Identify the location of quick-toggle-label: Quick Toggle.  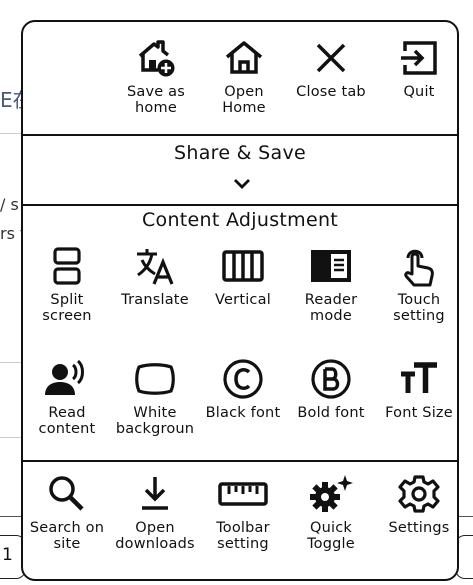
(331, 536).